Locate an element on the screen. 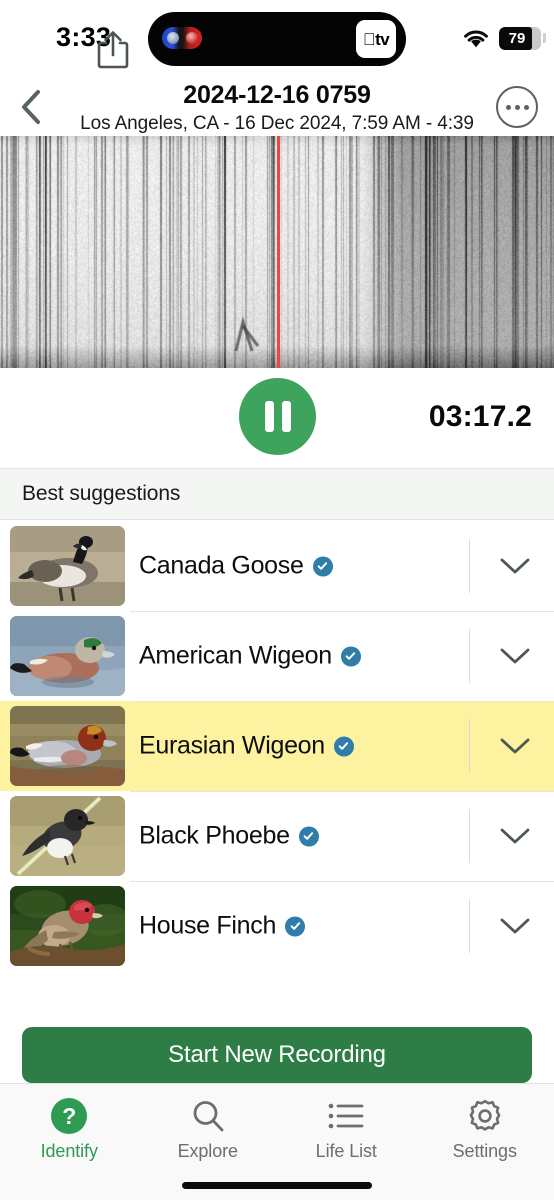 Image resolution: width=554 pixels, height=1200 pixels. list-icon is located at coordinates (346, 1116).